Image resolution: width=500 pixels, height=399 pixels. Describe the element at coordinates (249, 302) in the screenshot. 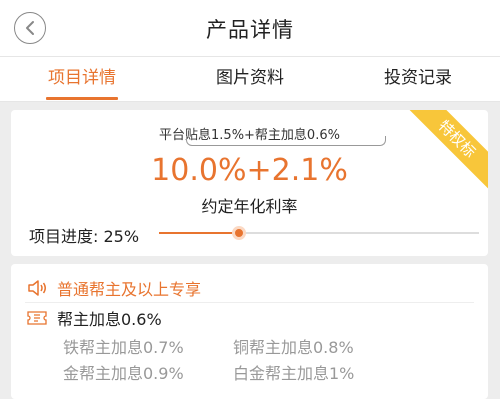

I see `member-divider` at that location.